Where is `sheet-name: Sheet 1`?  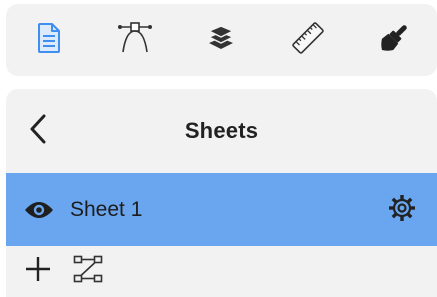
sheet-name: Sheet 1 is located at coordinates (106, 209).